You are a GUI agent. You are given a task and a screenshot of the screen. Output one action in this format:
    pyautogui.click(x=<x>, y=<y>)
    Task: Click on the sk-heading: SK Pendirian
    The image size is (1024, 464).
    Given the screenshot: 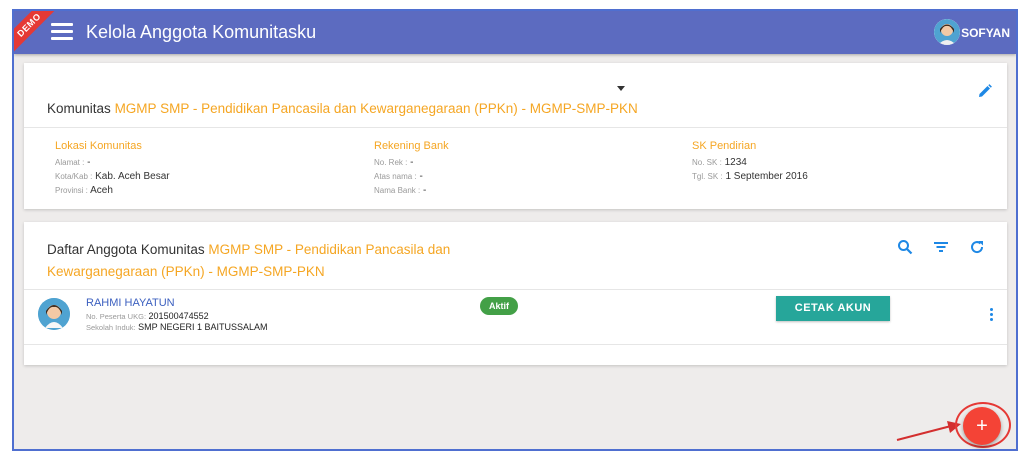 What is the action you would take?
    pyautogui.click(x=724, y=146)
    